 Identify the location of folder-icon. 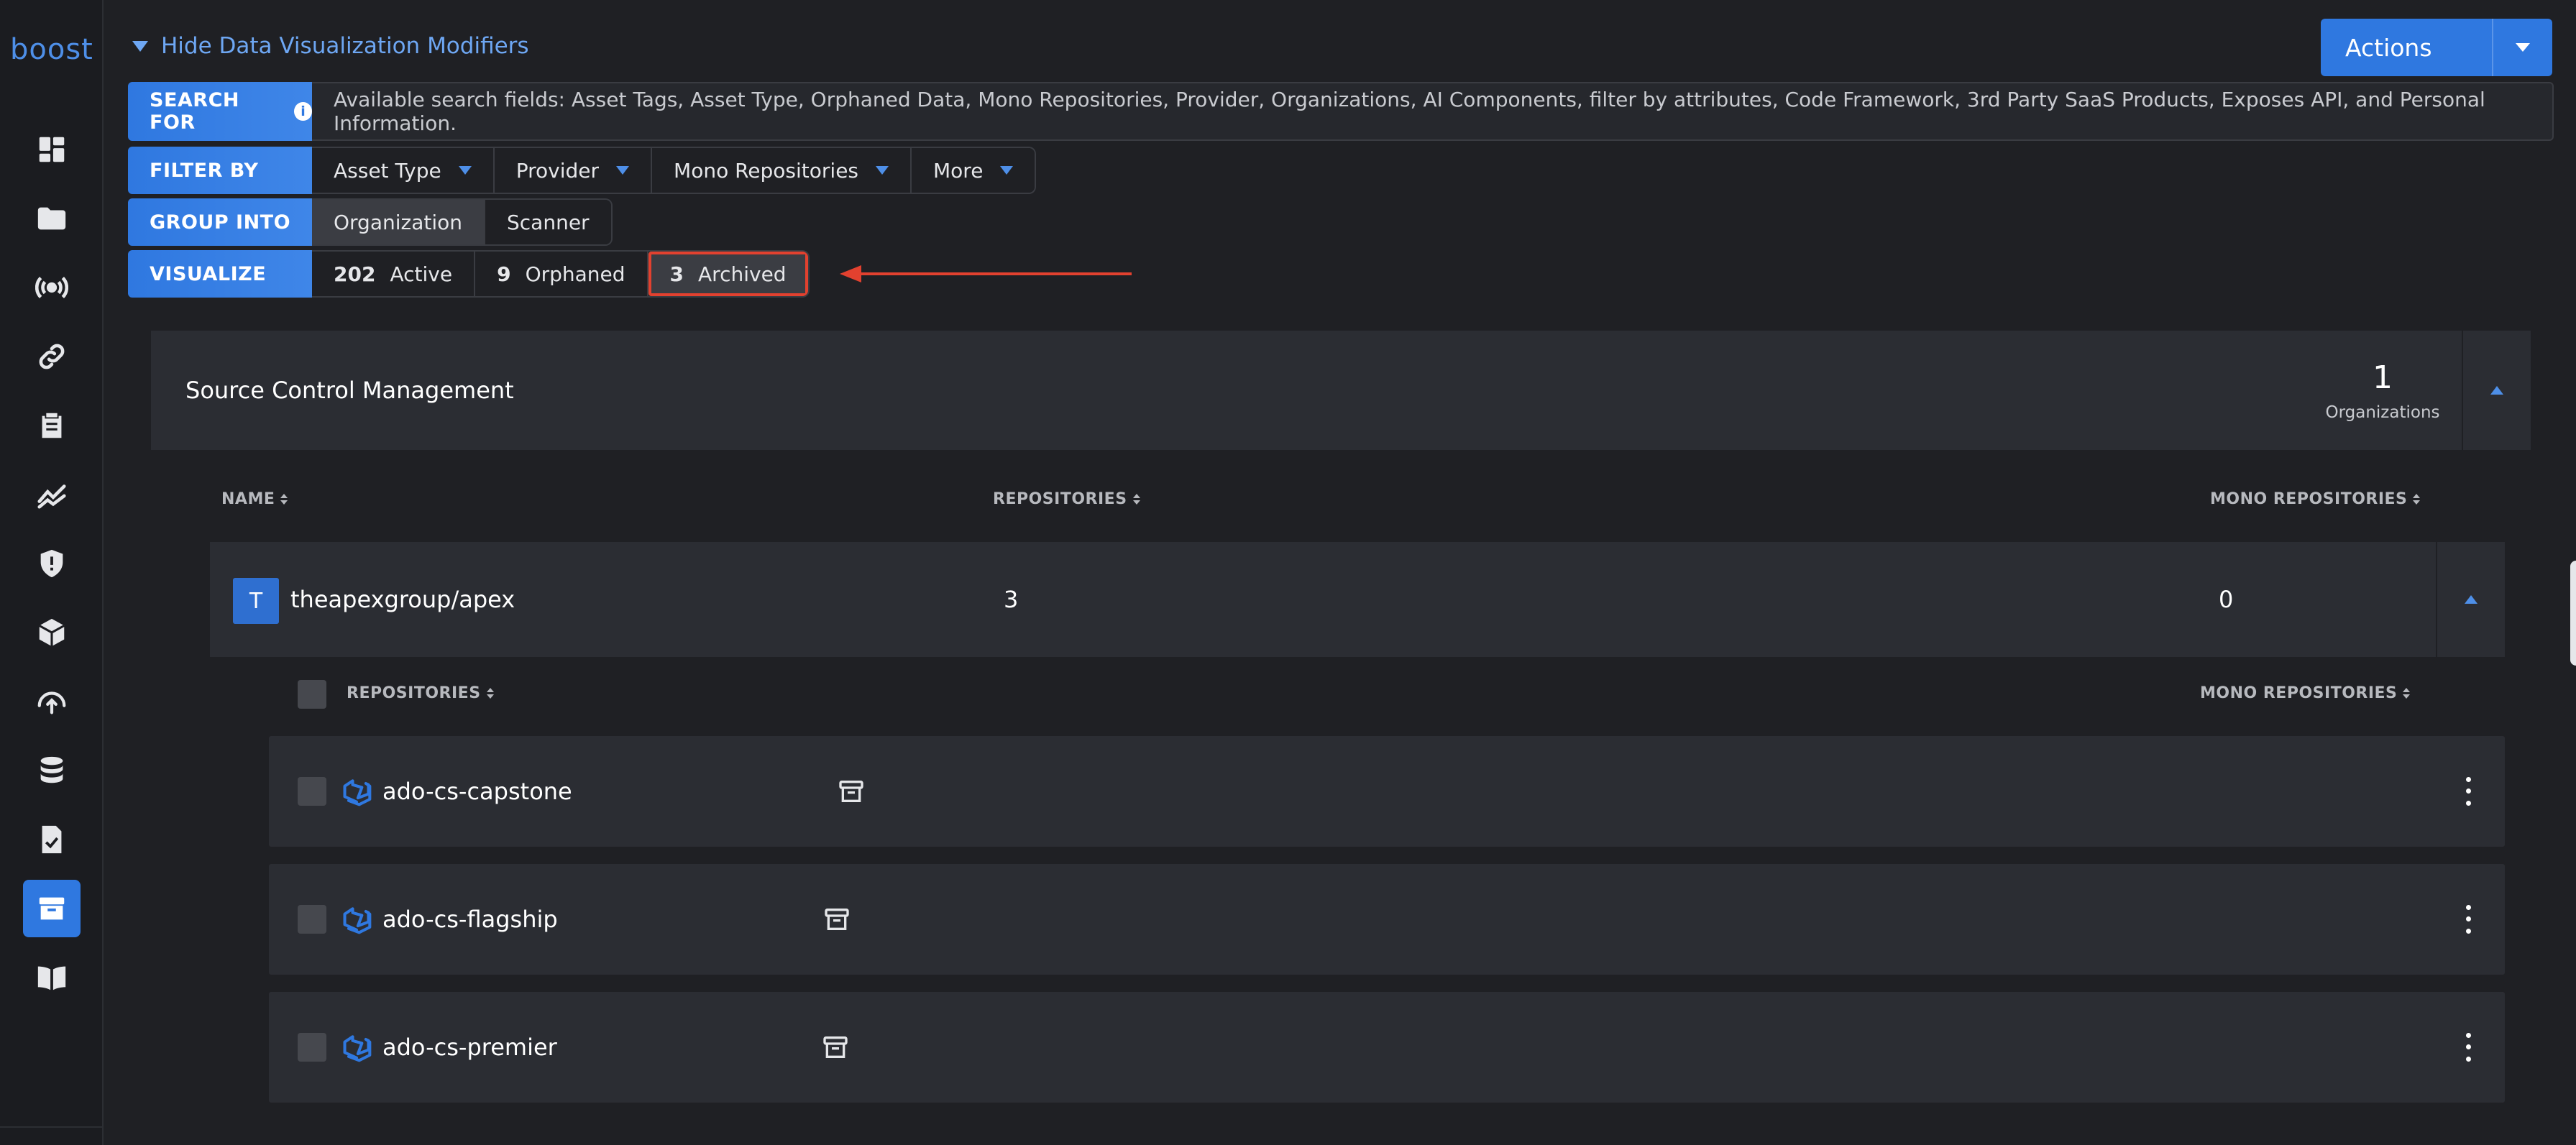
(52, 218).